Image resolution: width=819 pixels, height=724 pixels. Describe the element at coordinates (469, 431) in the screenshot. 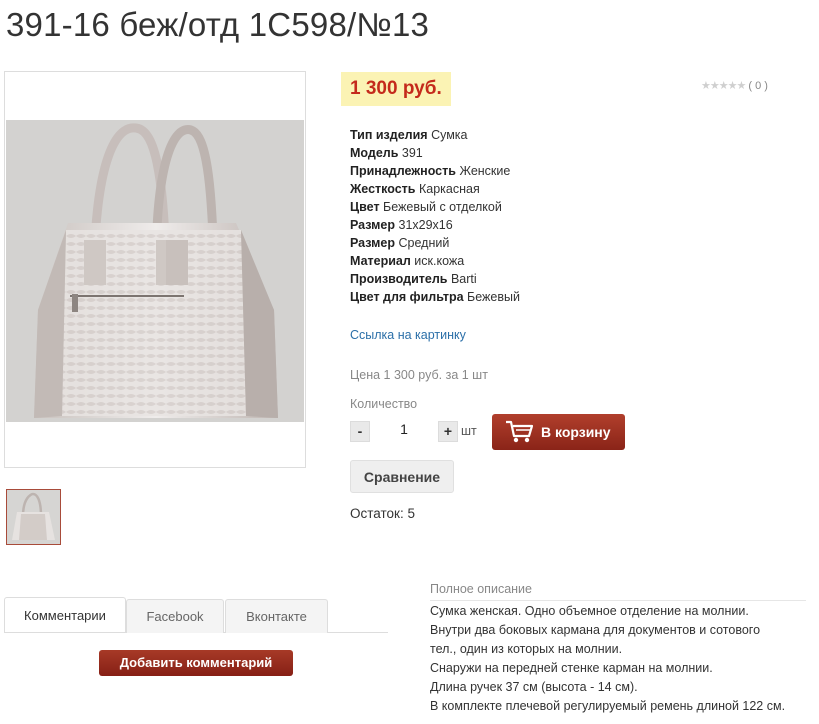

I see `quantity-unit: шт` at that location.